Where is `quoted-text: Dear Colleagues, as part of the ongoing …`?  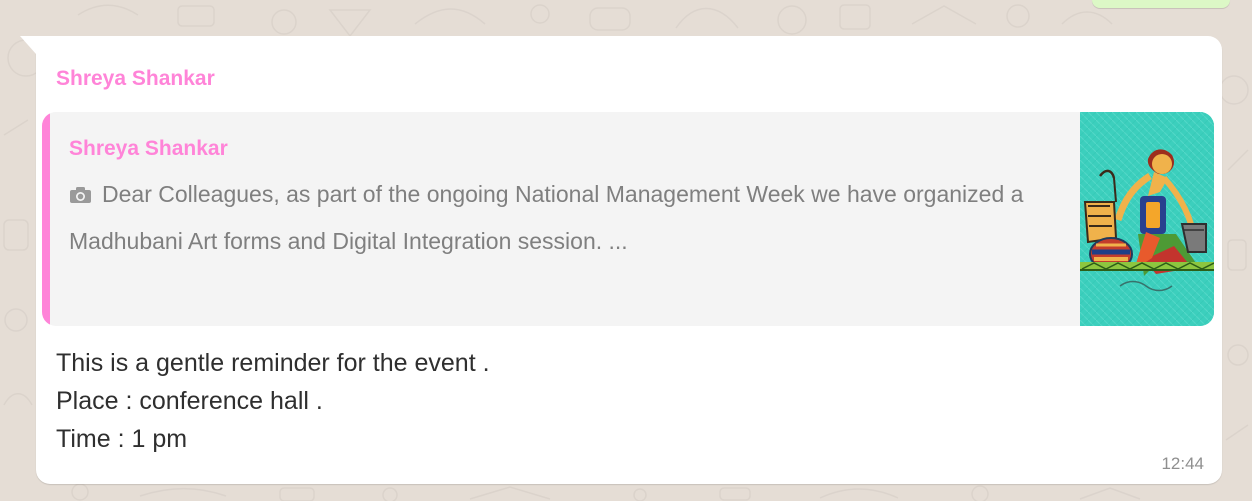
quoted-text: Dear Colleagues, as part of the ongoing … is located at coordinates (546, 217).